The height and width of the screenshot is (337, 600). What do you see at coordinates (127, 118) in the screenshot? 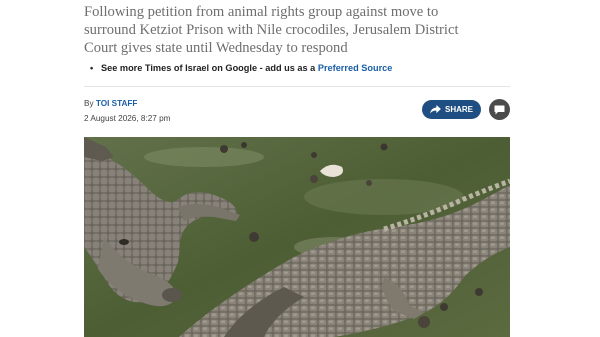
I see `publish-date: 2 August 2026, 8:27 pm` at bounding box center [127, 118].